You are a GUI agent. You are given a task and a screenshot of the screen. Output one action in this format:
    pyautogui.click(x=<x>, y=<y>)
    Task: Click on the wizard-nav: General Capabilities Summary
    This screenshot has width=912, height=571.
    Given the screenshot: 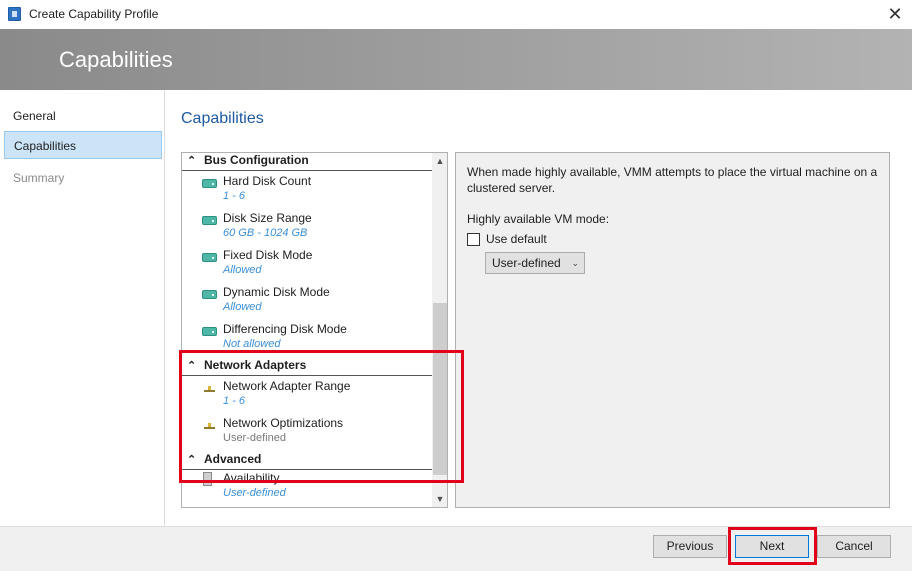 What is the action you would take?
    pyautogui.click(x=82, y=308)
    